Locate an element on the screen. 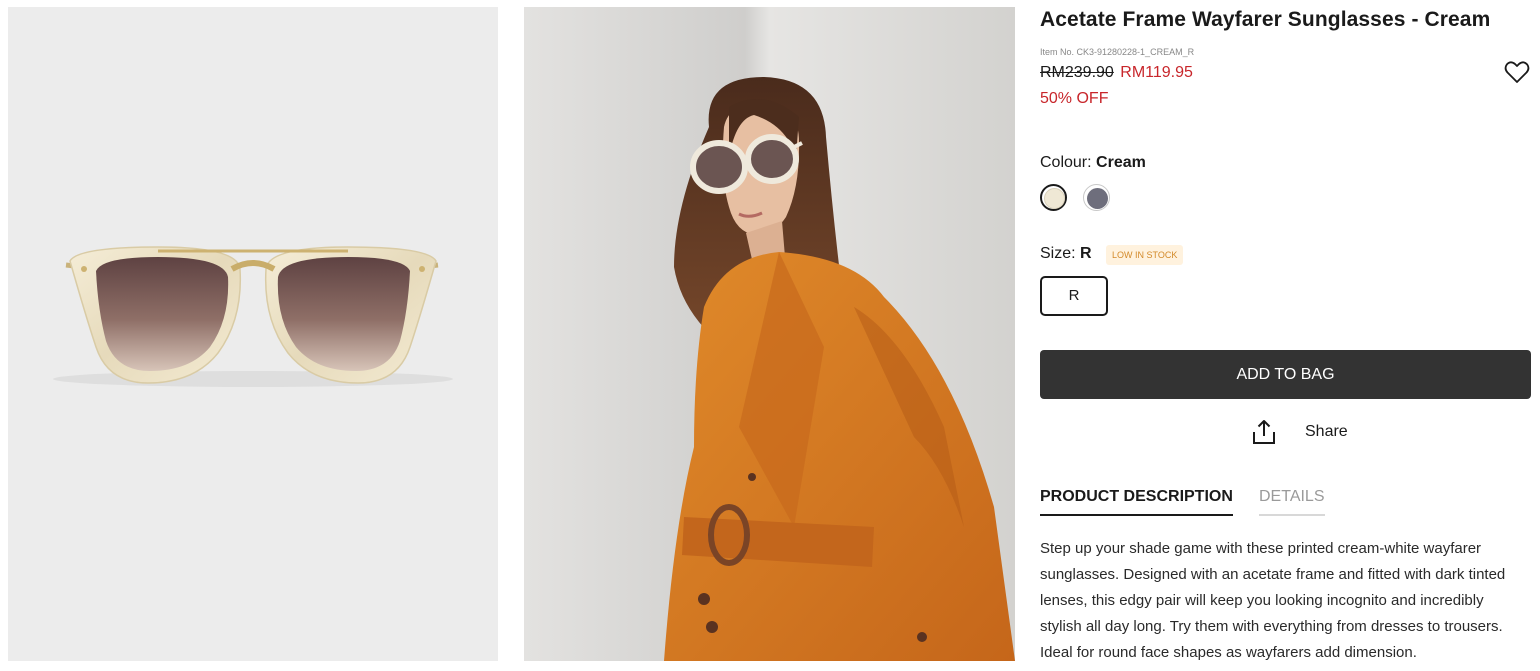 The height and width of the screenshot is (671, 1540). sale-price: RM119.95 is located at coordinates (1156, 72).